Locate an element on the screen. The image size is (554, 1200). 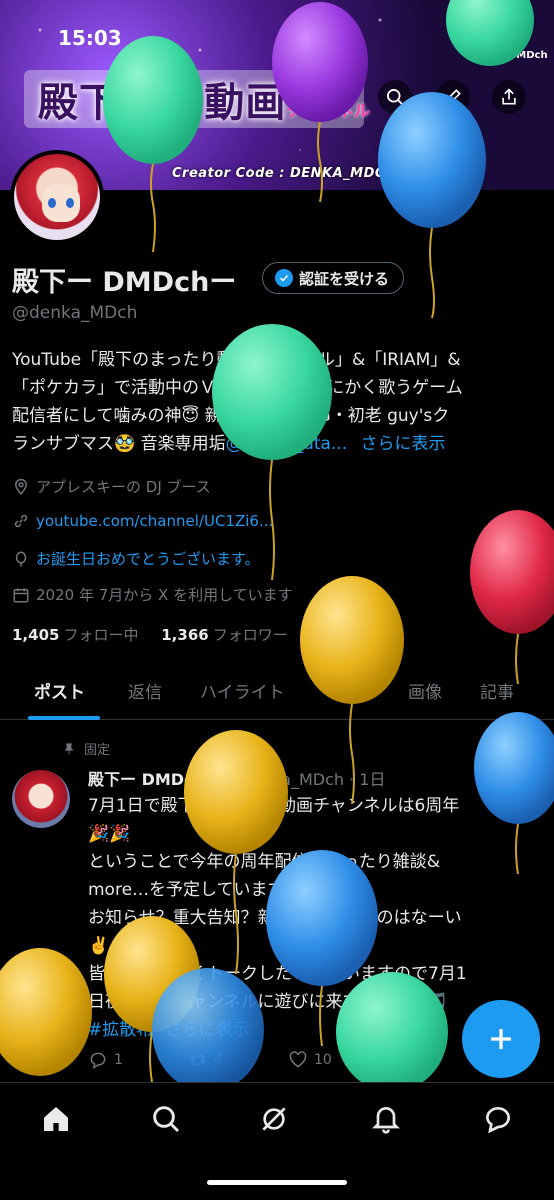
battery-icon is located at coordinates (513, 35).